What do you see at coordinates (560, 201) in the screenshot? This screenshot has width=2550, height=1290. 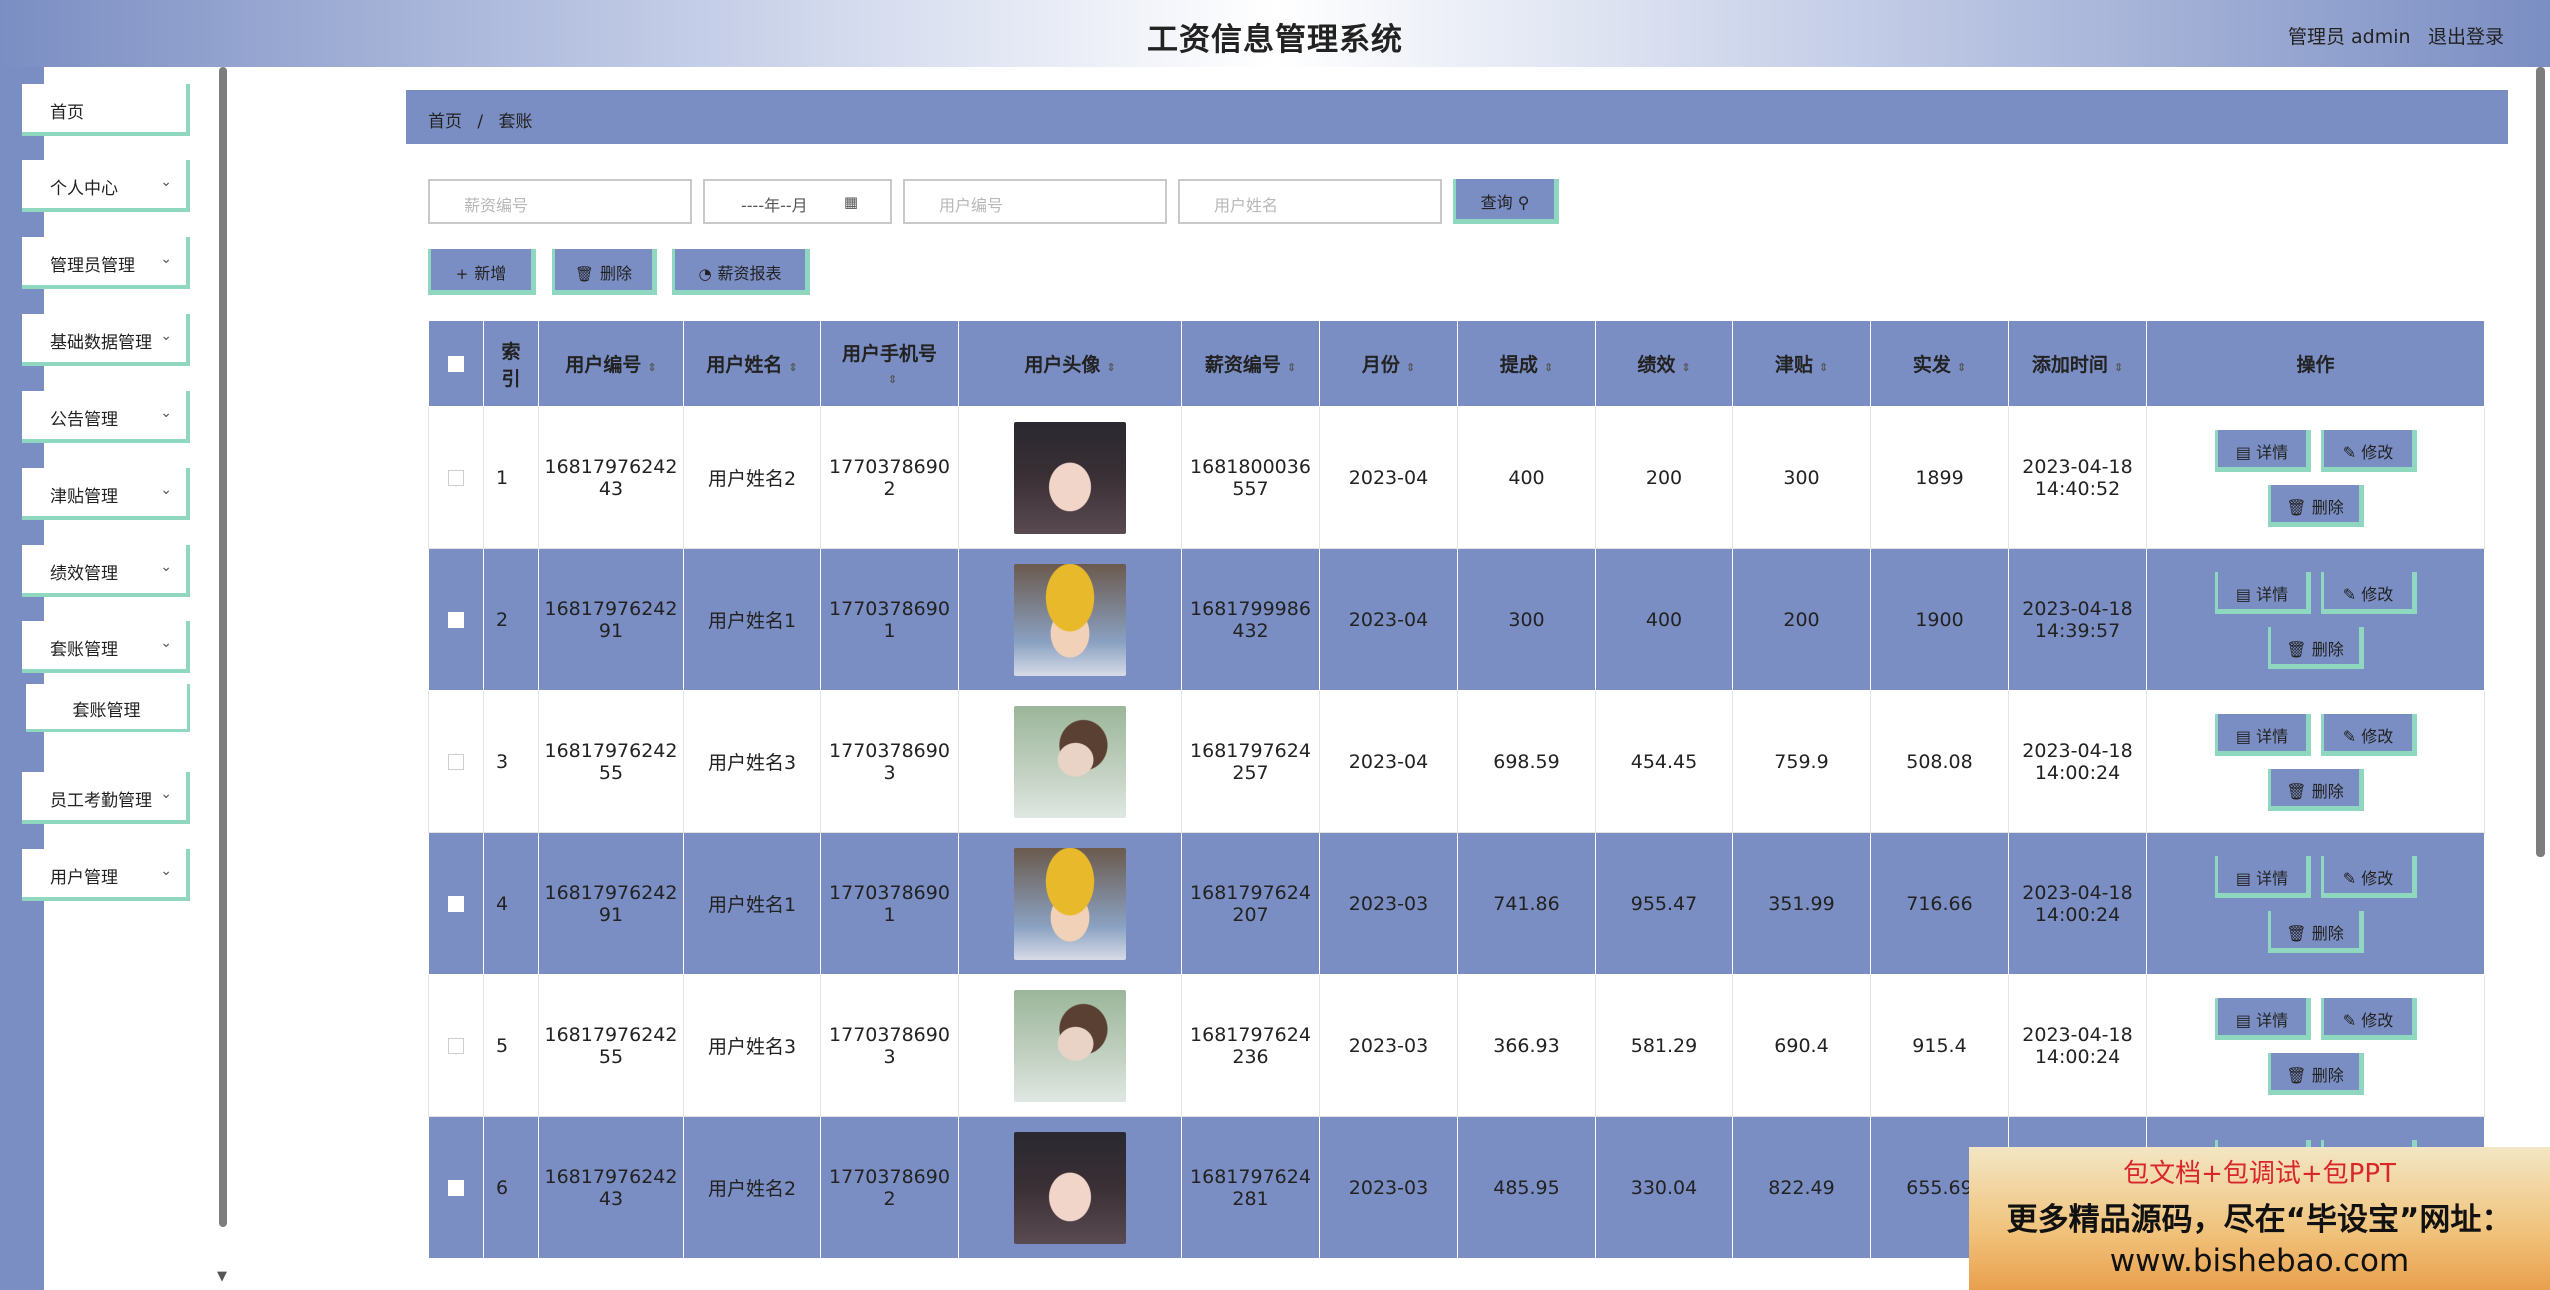 I see `salary-no-input: 薪资编号` at bounding box center [560, 201].